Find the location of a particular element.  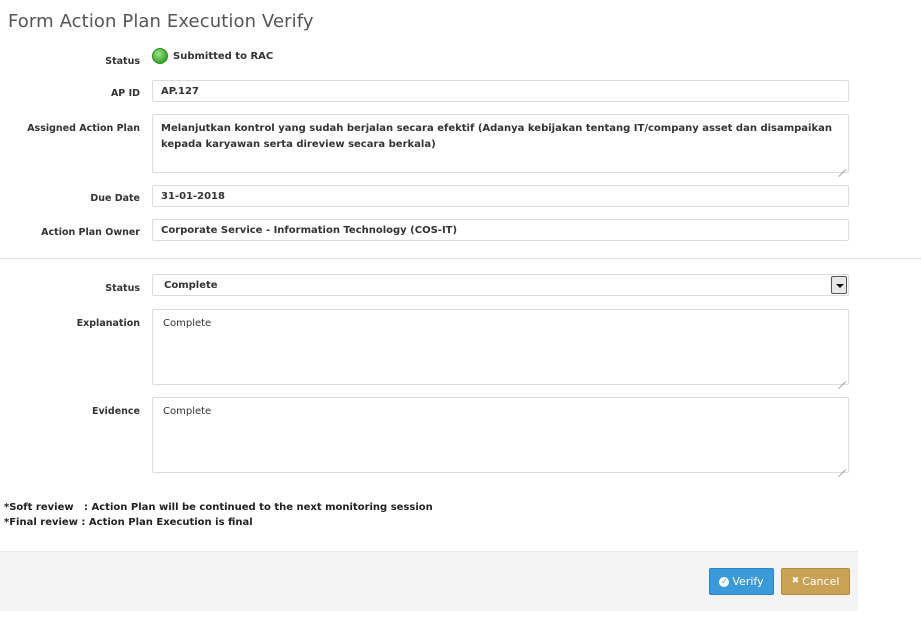

evidence-label: Evidence is located at coordinates (115, 411).